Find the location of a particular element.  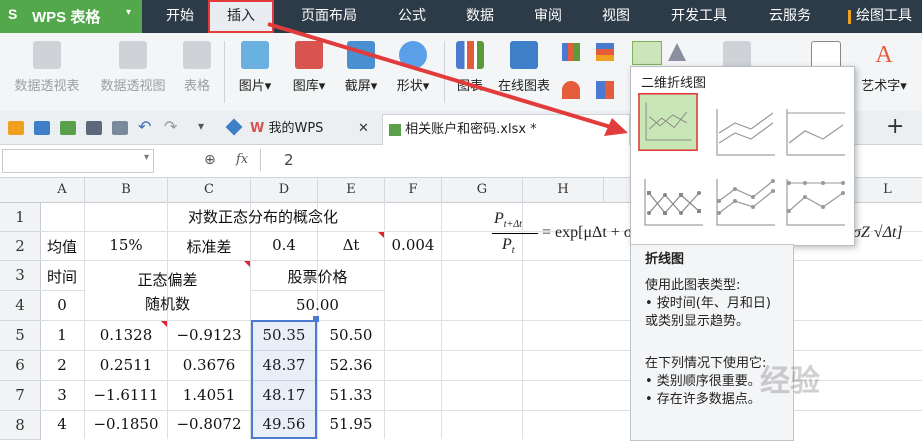

annotation-arrow is located at coordinates (447, 79).